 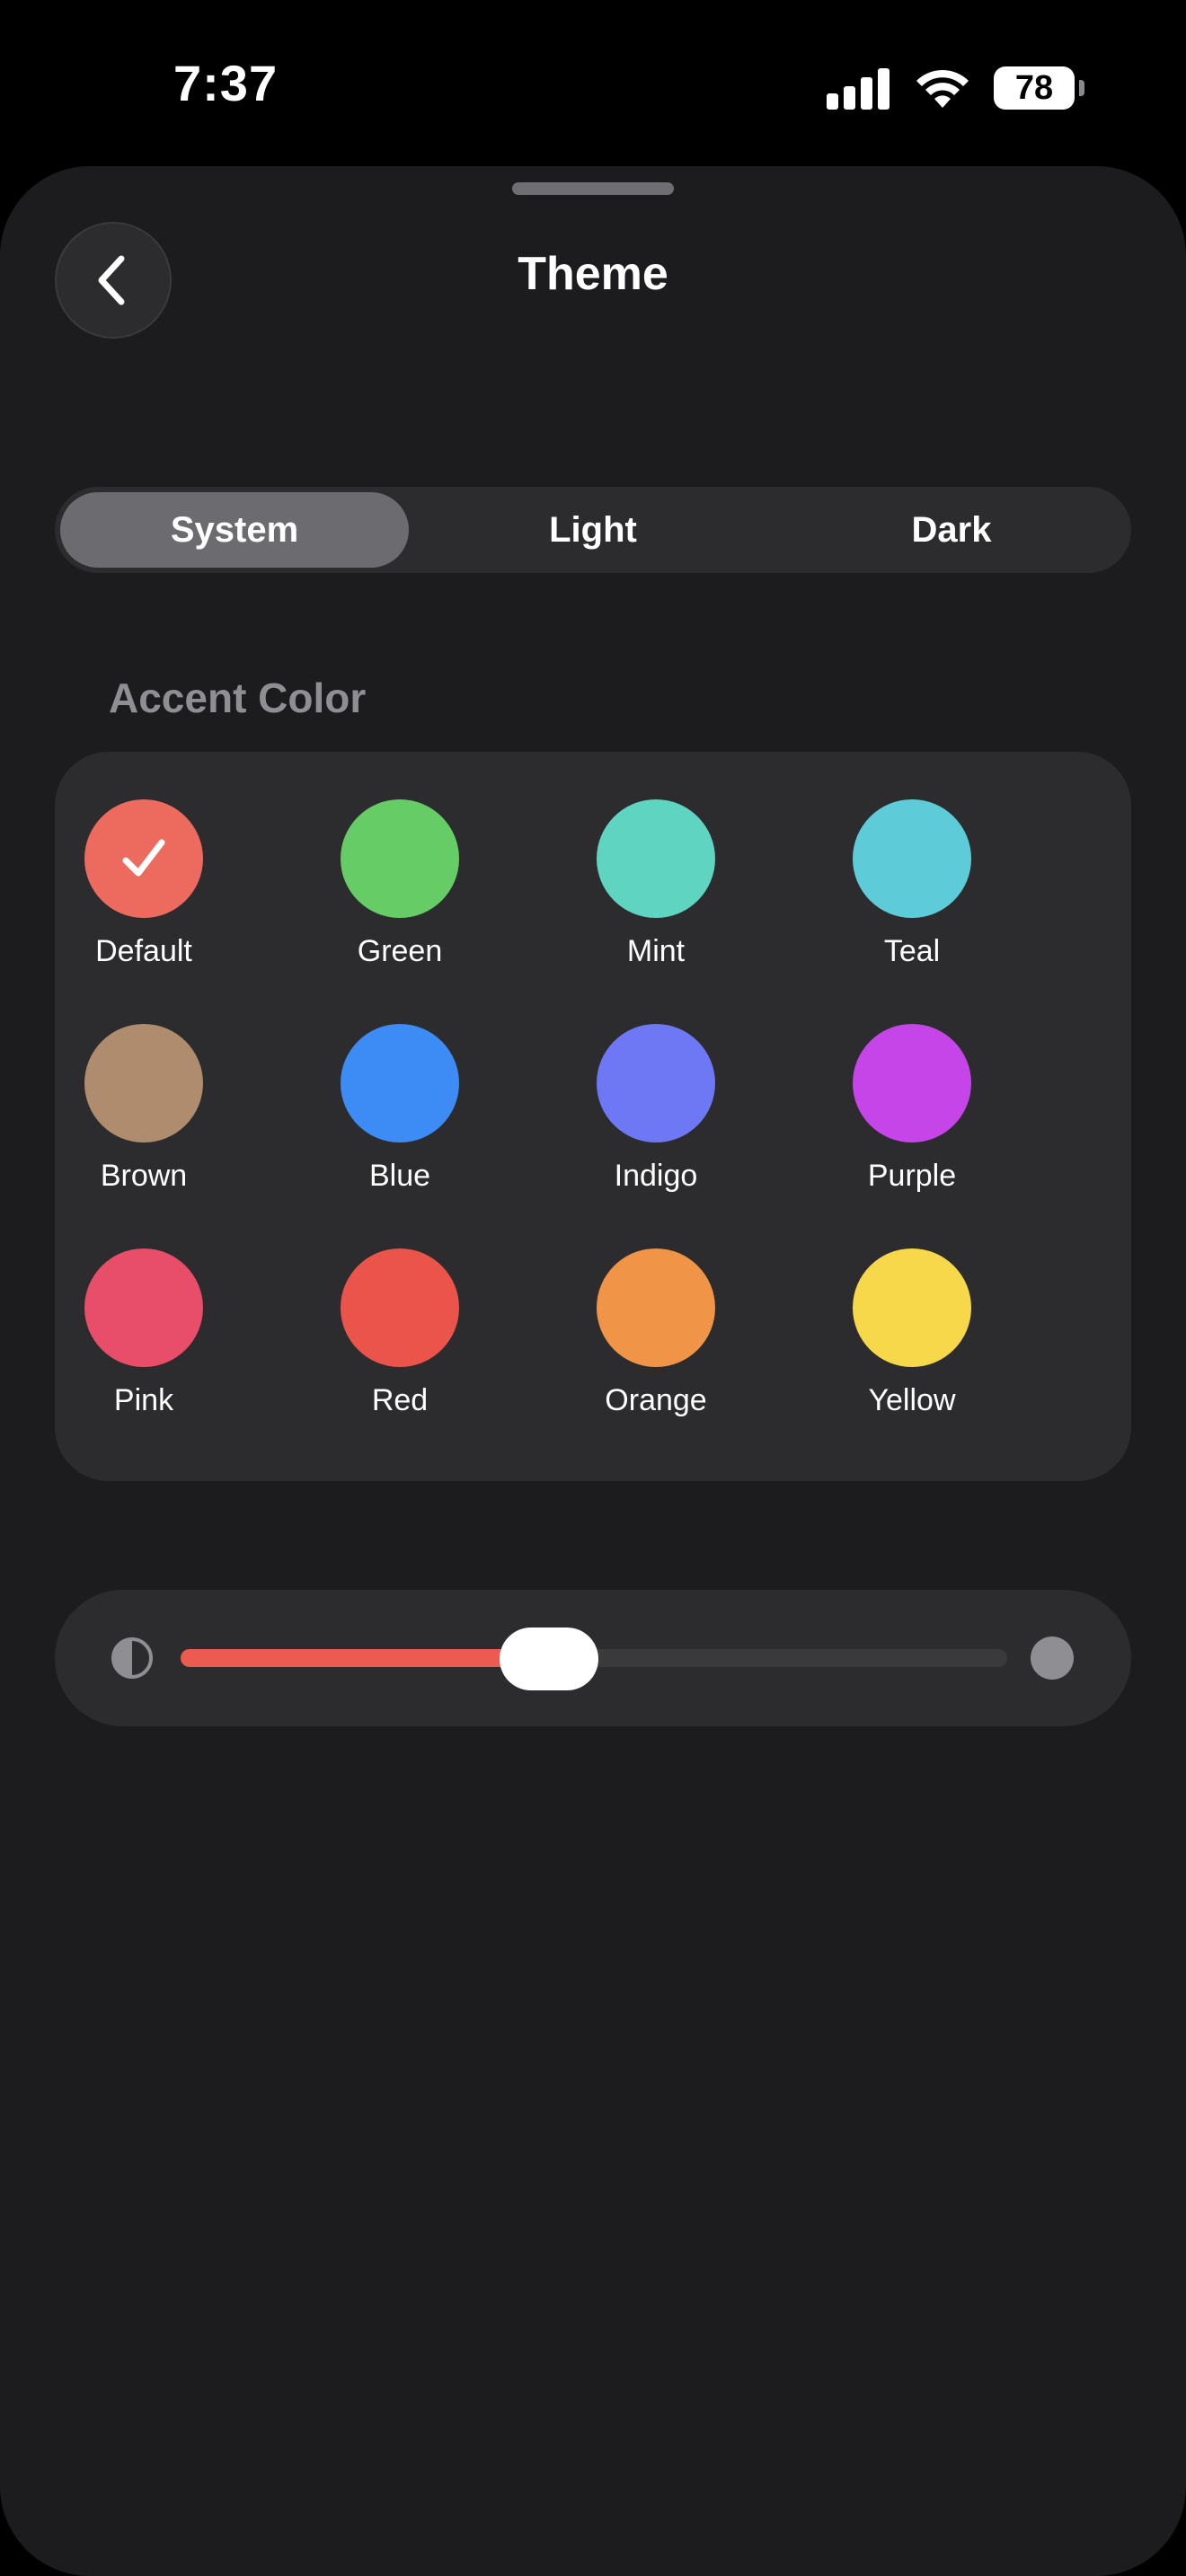 I want to click on battery-icon: 78, so click(x=1034, y=88).